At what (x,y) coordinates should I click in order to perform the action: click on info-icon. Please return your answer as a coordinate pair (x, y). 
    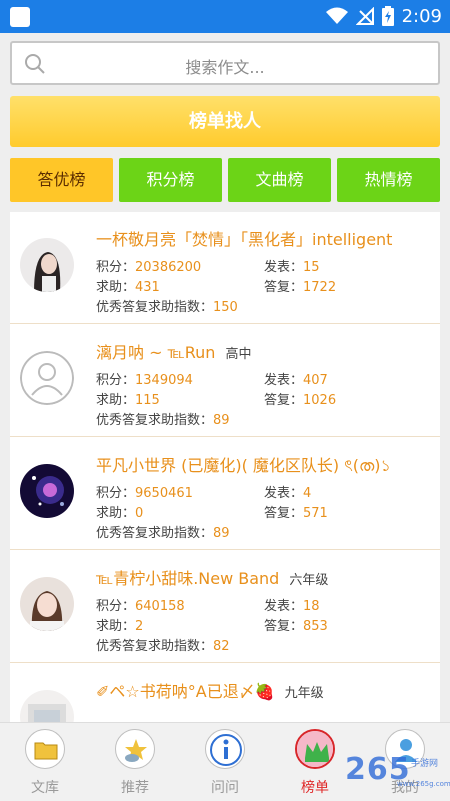
    Looking at the image, I should click on (225, 749).